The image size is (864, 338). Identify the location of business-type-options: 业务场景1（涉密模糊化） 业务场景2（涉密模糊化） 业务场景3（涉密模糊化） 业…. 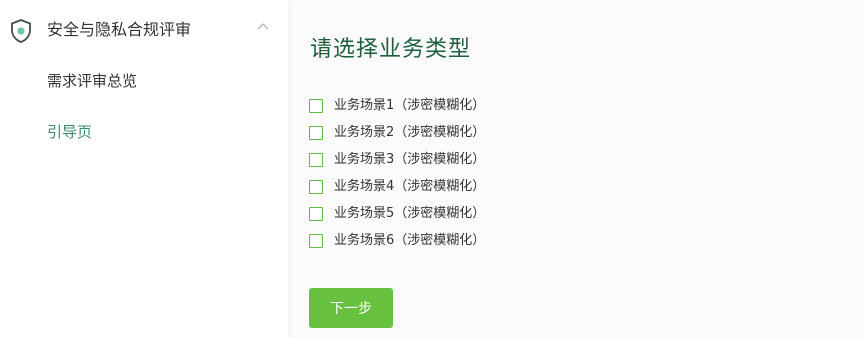
(397, 173).